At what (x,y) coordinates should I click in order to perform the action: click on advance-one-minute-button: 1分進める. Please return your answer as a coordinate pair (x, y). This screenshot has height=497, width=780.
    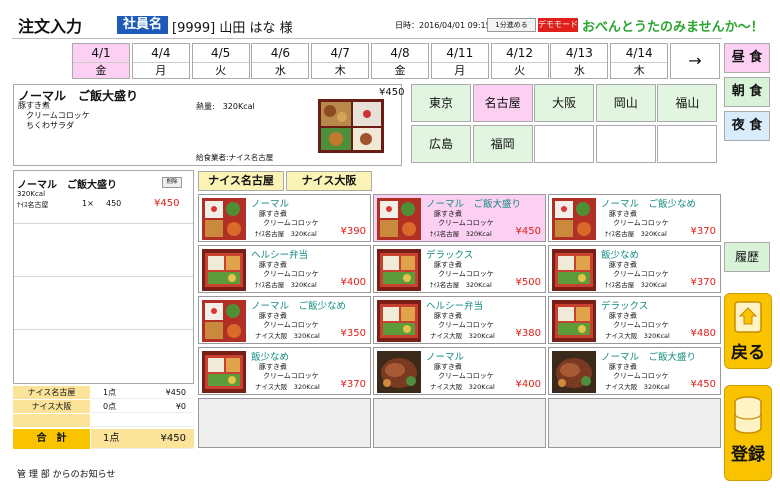
    Looking at the image, I should click on (511, 25).